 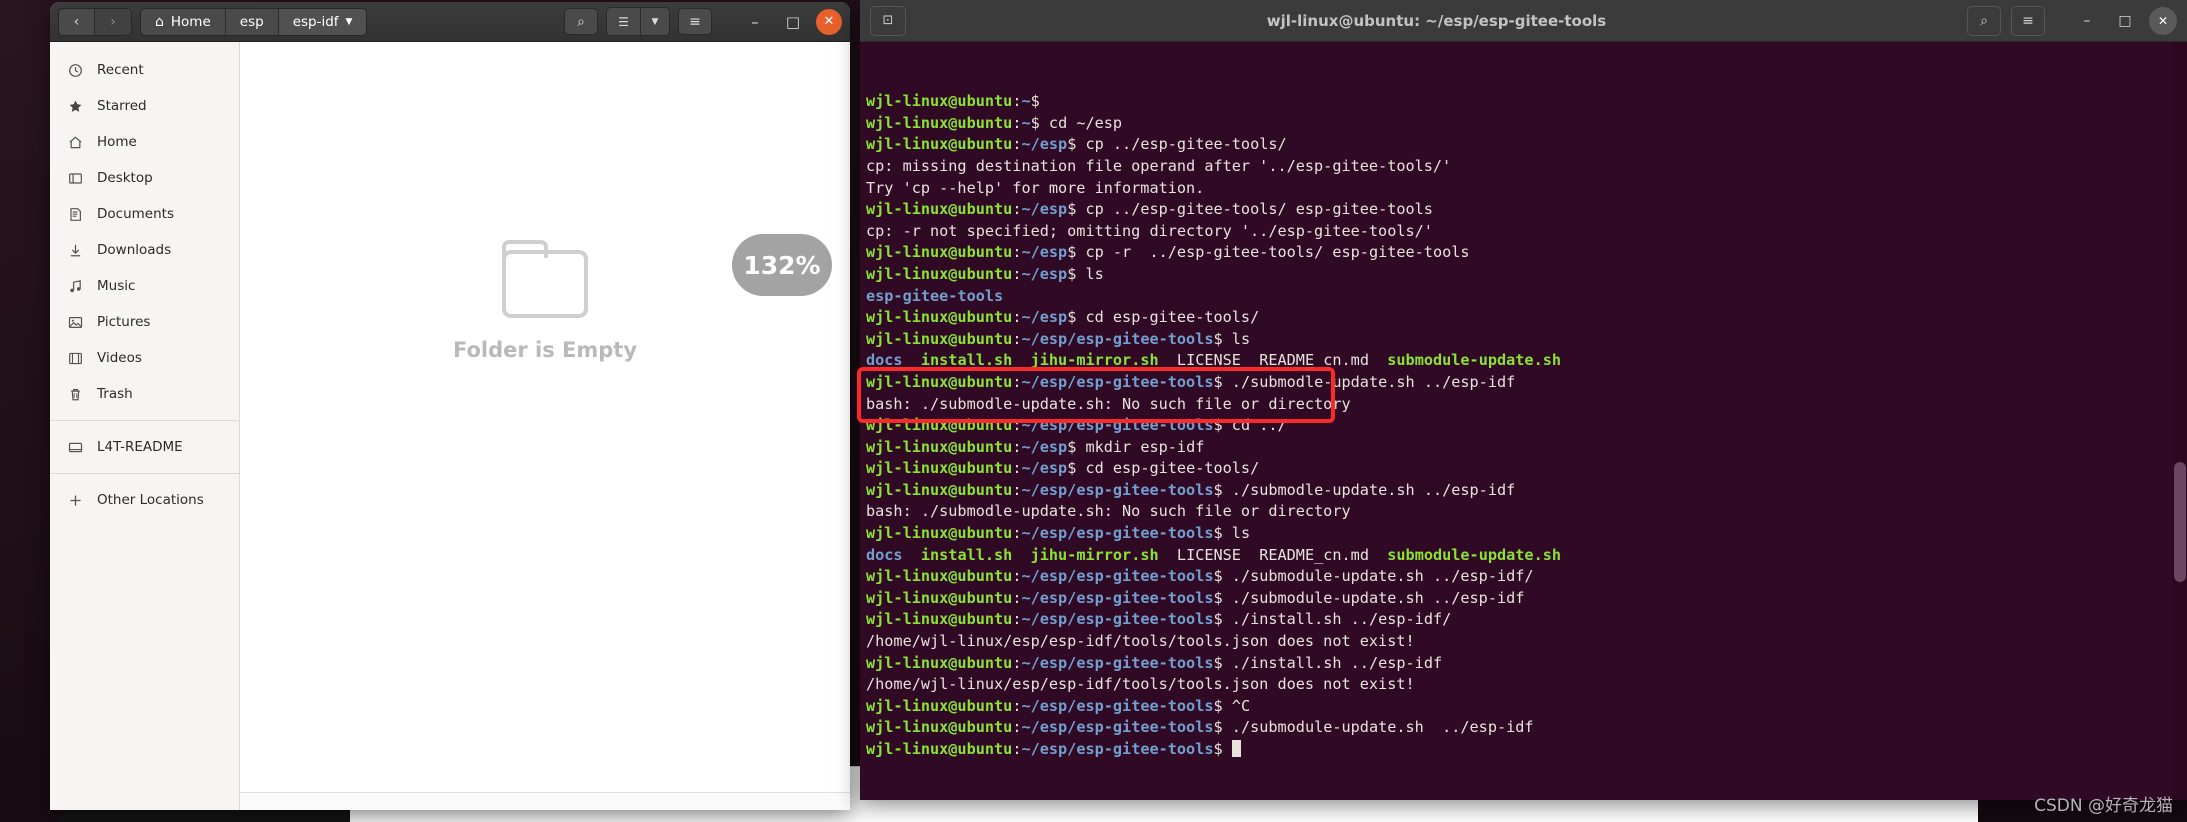 What do you see at coordinates (1526, 124) in the screenshot?
I see `terminal-line: wjl-linux@ubuntu:~$ cd ~/esp` at bounding box center [1526, 124].